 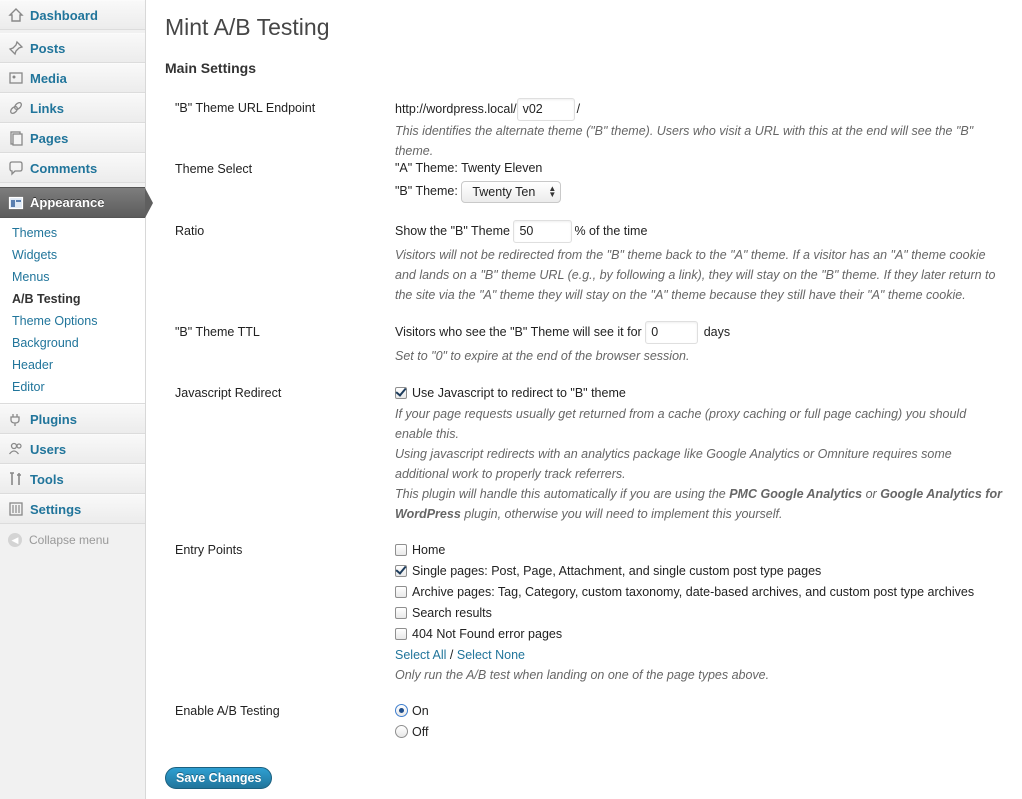 What do you see at coordinates (72, 387) in the screenshot?
I see `submenu-editor: Editor` at bounding box center [72, 387].